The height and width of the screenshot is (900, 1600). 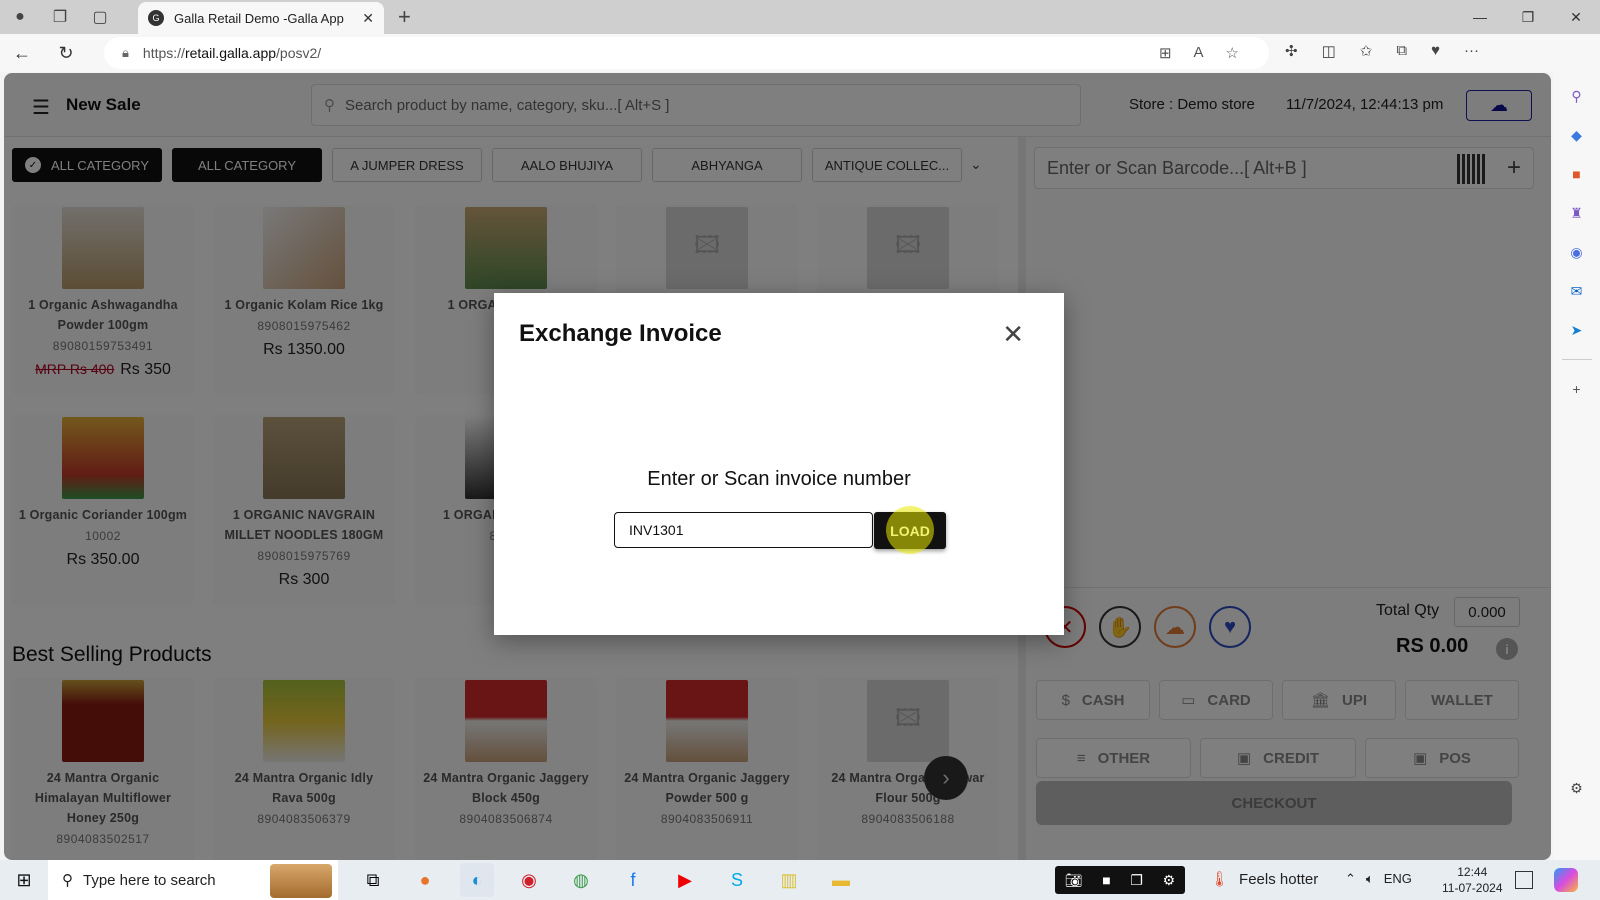 What do you see at coordinates (1199, 53) in the screenshot?
I see `read-aloud-icon: A` at bounding box center [1199, 53].